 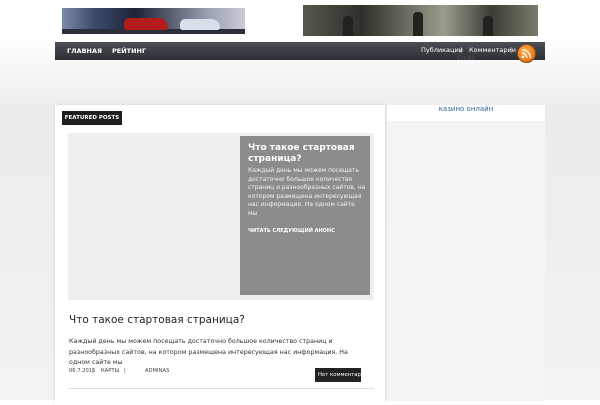 What do you see at coordinates (492, 50) in the screenshot?
I see `nav-link-comments: Комментарии` at bounding box center [492, 50].